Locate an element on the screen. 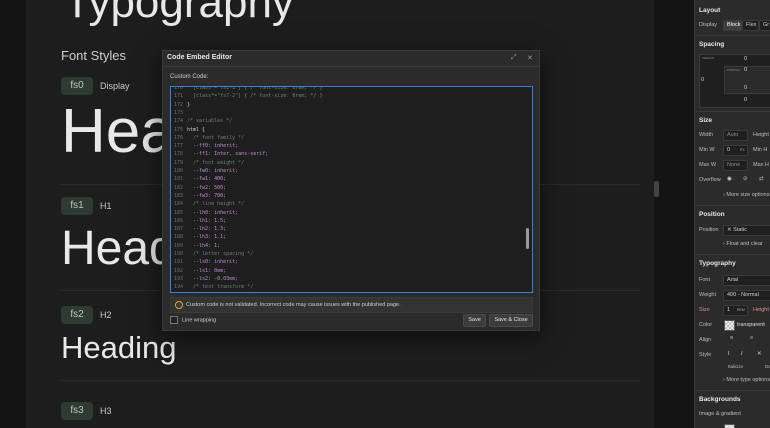  expand-icon: ⤢ is located at coordinates (514, 58).